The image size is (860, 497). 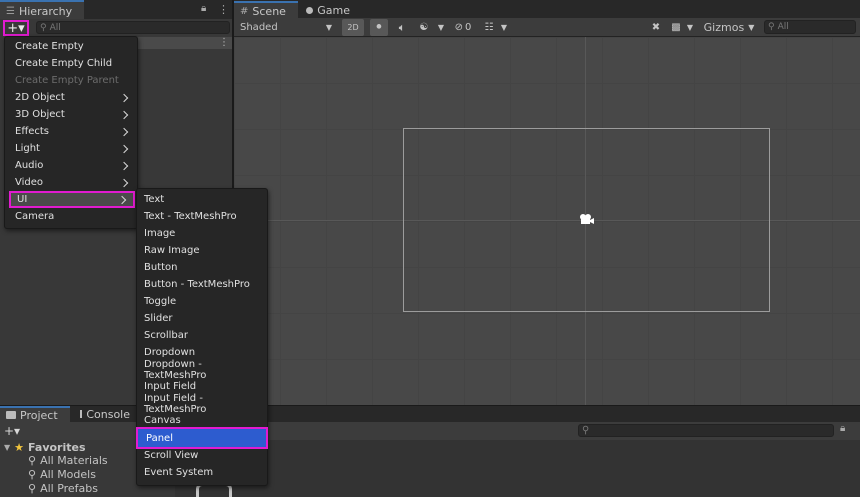 What do you see at coordinates (202, 370) in the screenshot?
I see `submenu-item-dropdown-tmp: Dropdown - TextMeshPro` at bounding box center [202, 370].